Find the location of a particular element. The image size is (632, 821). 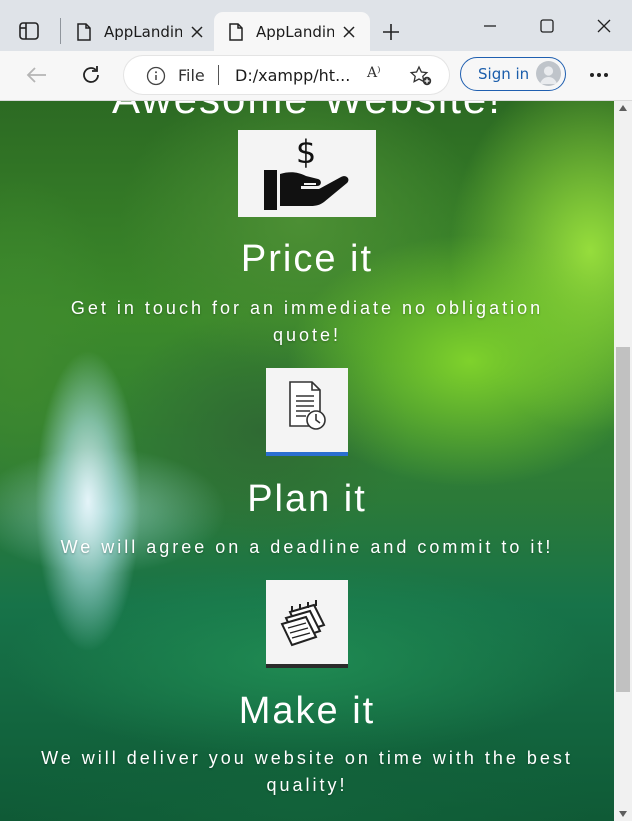

document-clock-icon is located at coordinates (307, 418).